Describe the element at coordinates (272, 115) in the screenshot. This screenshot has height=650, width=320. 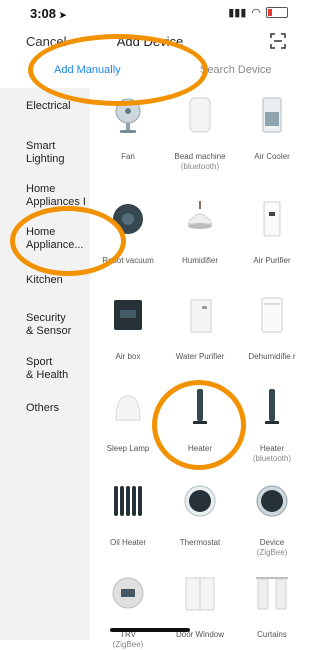
I see `air-cooler-icon` at that location.